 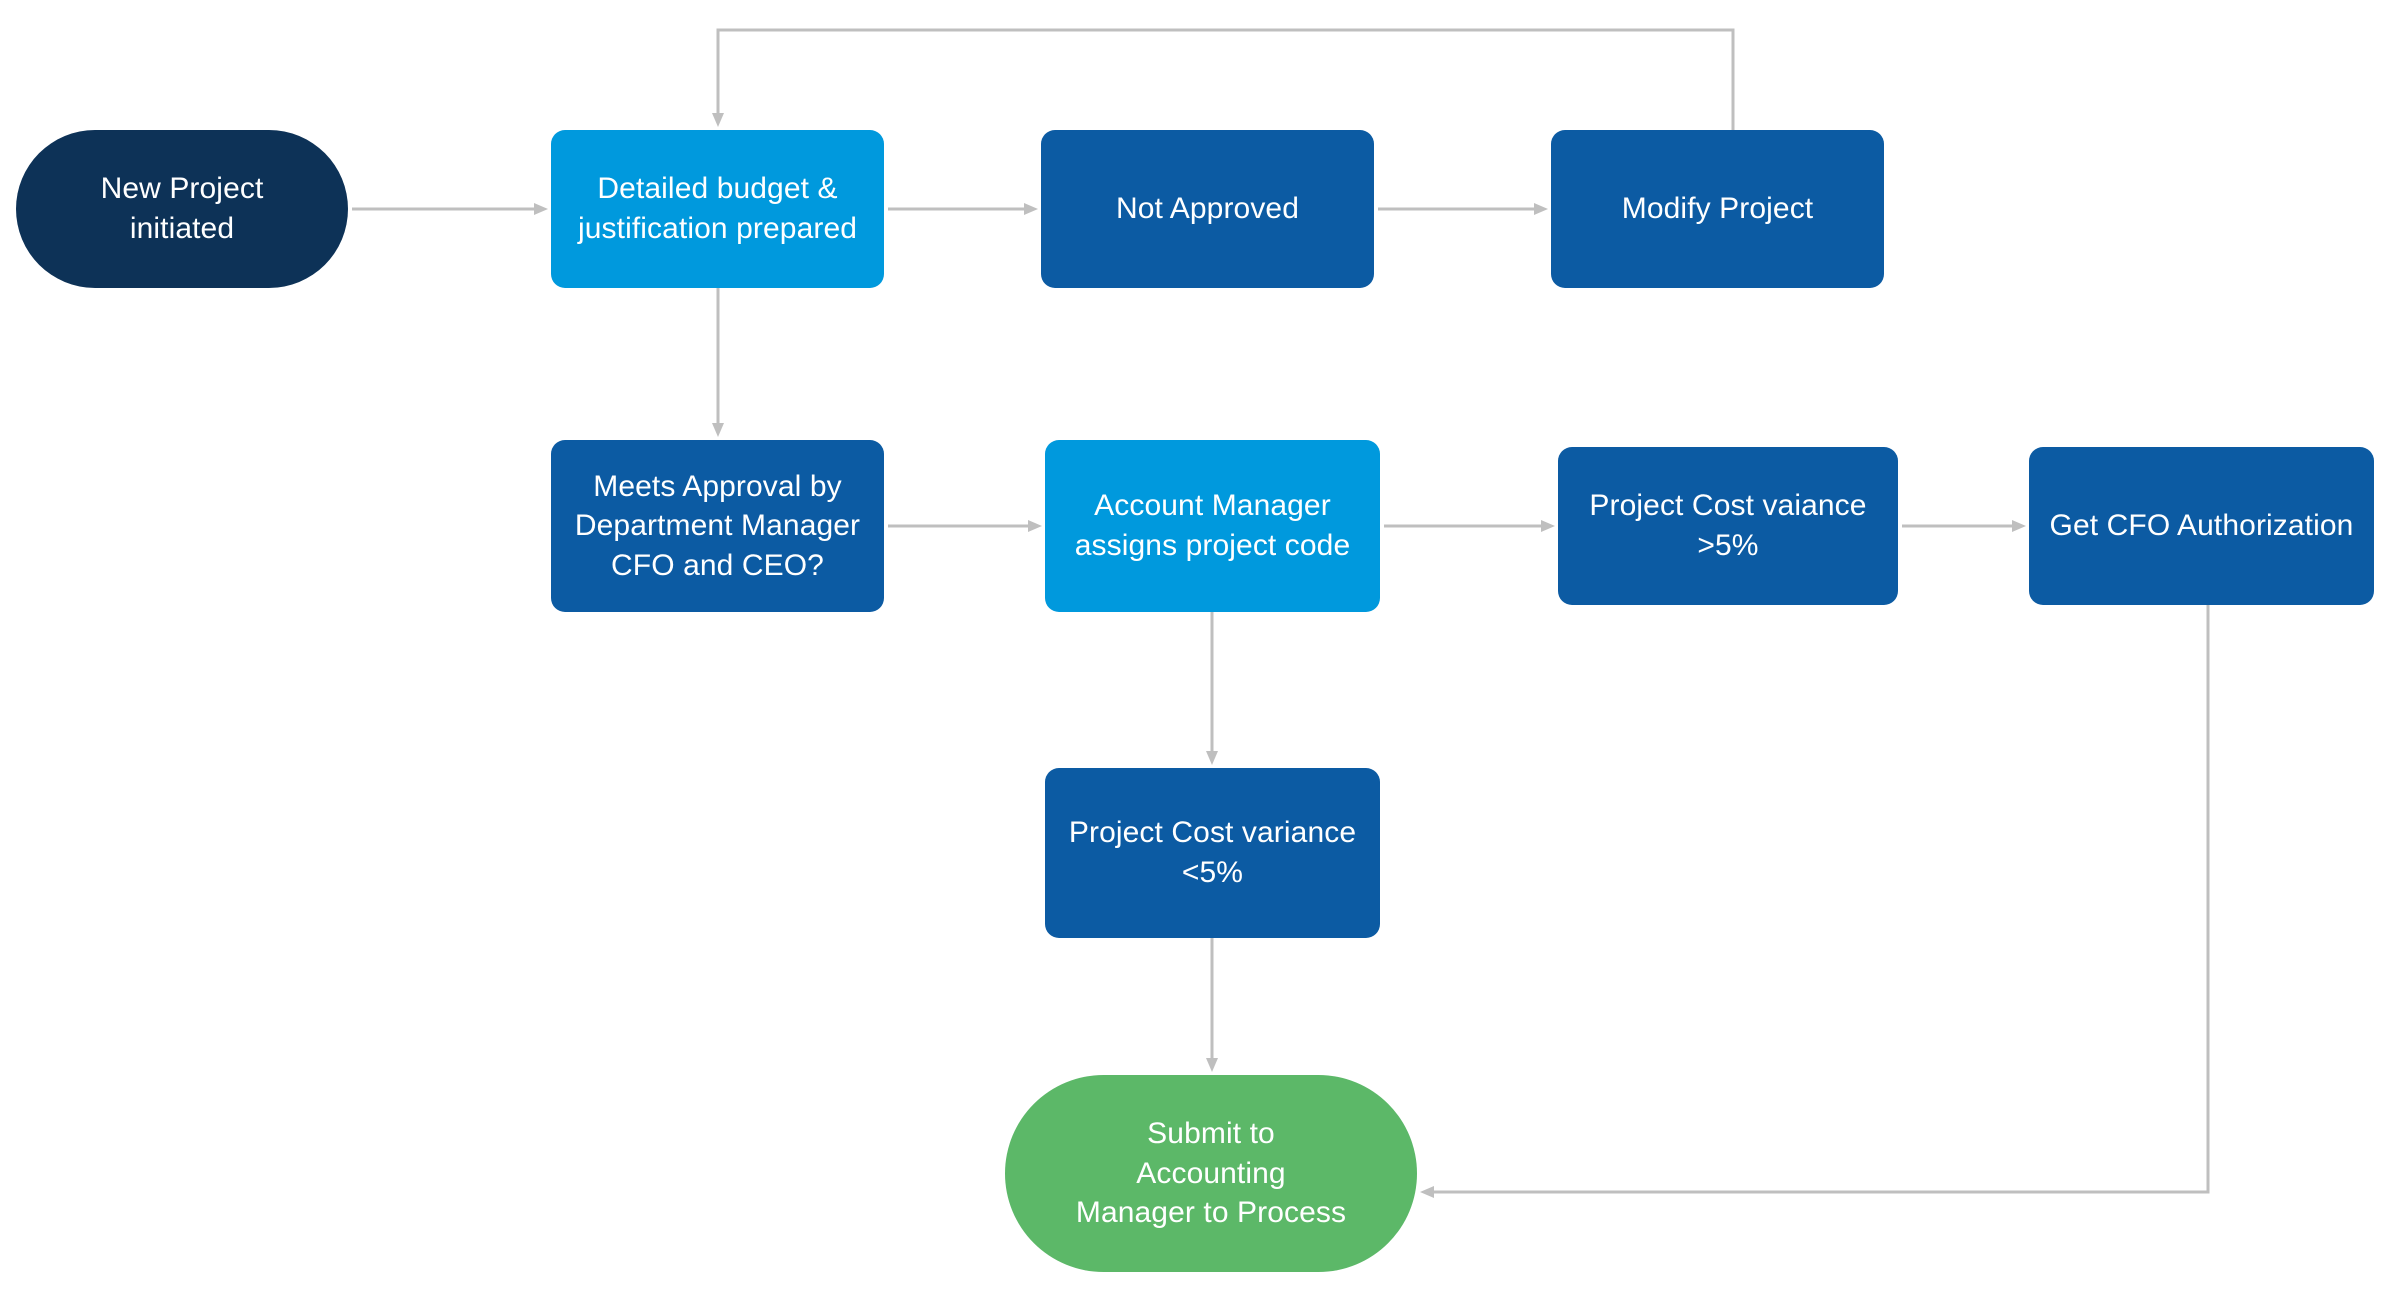 I want to click on node-label-project-cost-variance-below: Project Cost variance <5%, so click(x=1212, y=852).